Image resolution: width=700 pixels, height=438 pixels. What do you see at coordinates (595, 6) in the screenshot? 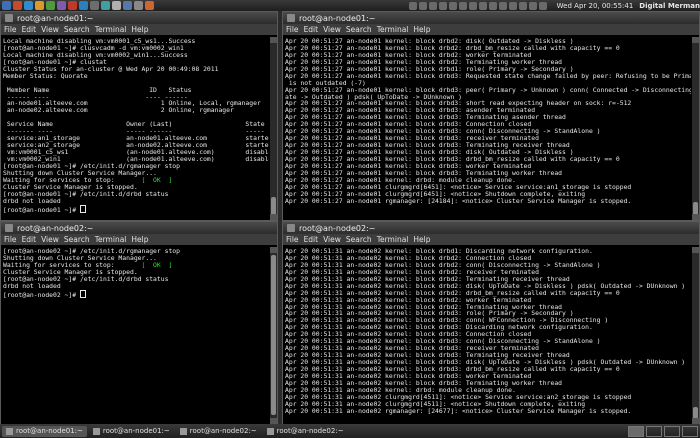
I see `clock: Wed Apr 20, 00:55:41` at bounding box center [595, 6].